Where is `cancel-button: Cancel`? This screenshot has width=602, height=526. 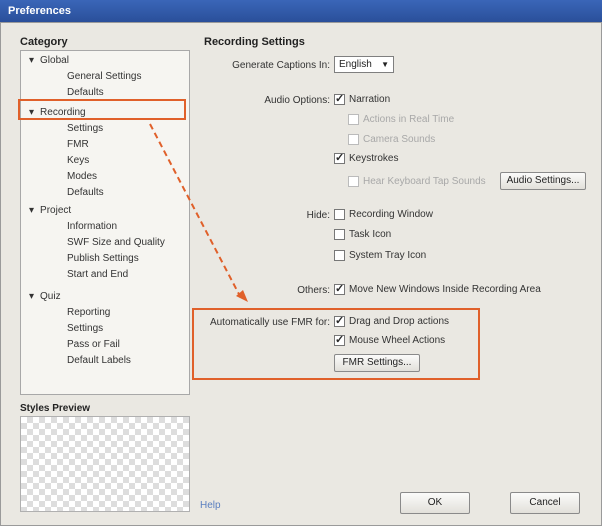 cancel-button: Cancel is located at coordinates (545, 503).